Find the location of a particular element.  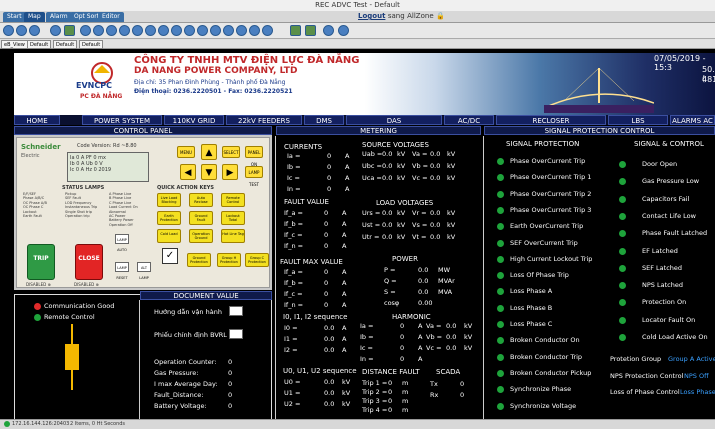

flag-icon is located at coordinates (310, 30).